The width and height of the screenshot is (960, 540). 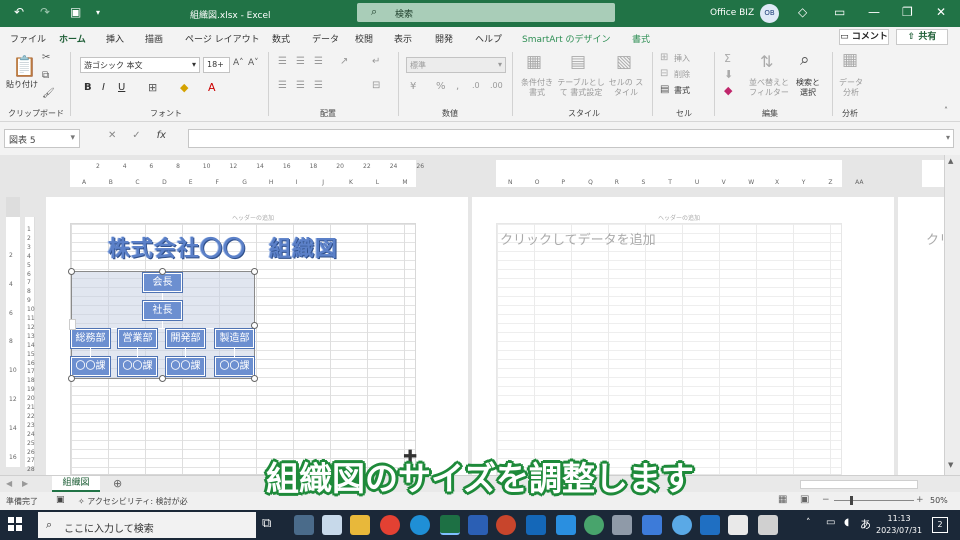 What do you see at coordinates (769, 13) in the screenshot?
I see `avatar: OB` at bounding box center [769, 13].